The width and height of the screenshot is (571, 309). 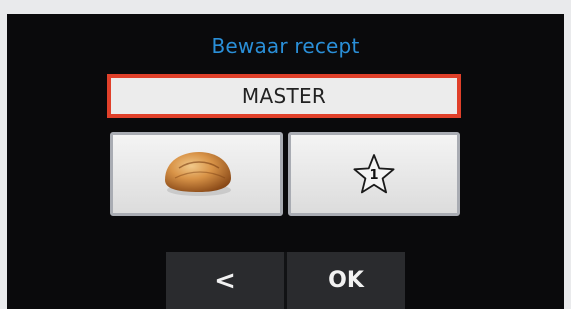 I want to click on bread-roll-icon, so click(x=197, y=174).